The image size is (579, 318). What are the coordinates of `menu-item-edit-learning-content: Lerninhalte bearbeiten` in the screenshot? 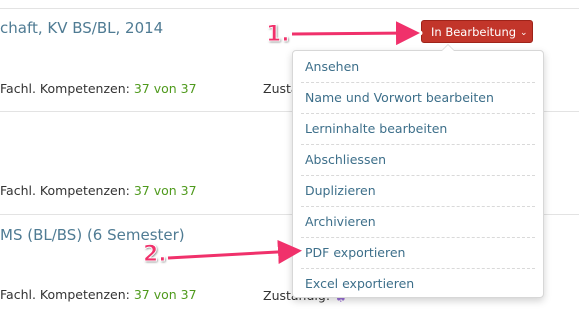 It's located at (418, 129).